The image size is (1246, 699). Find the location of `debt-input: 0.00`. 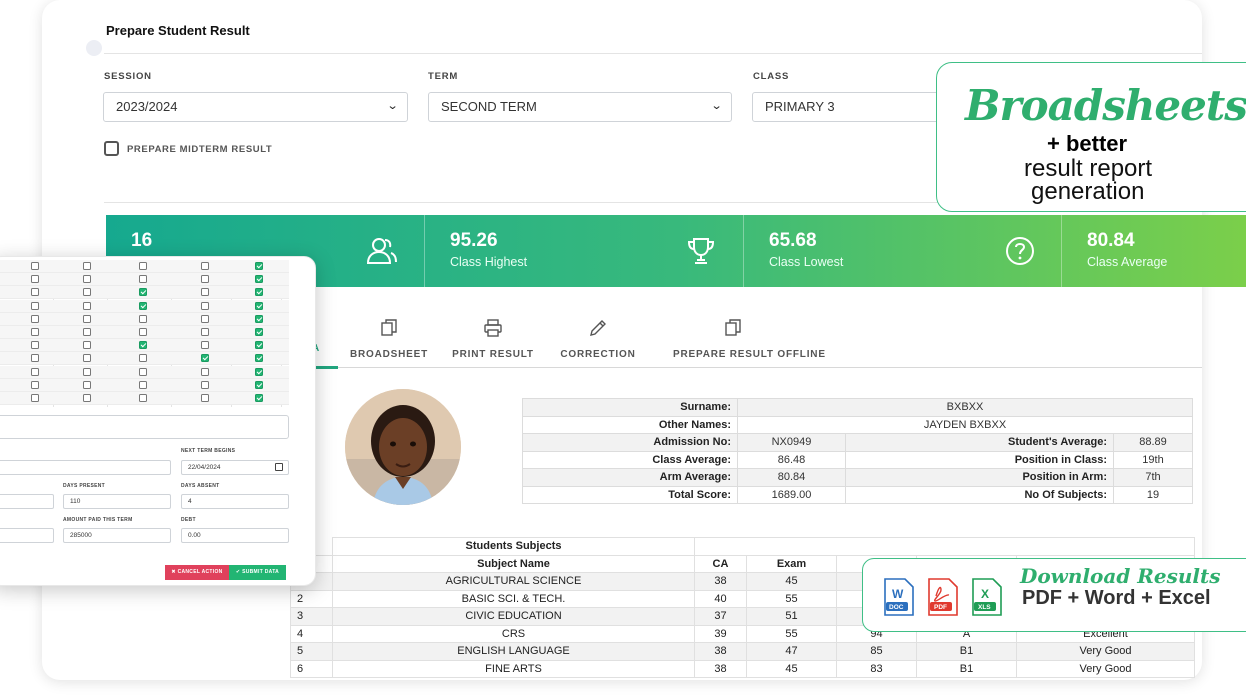

debt-input: 0.00 is located at coordinates (235, 535).